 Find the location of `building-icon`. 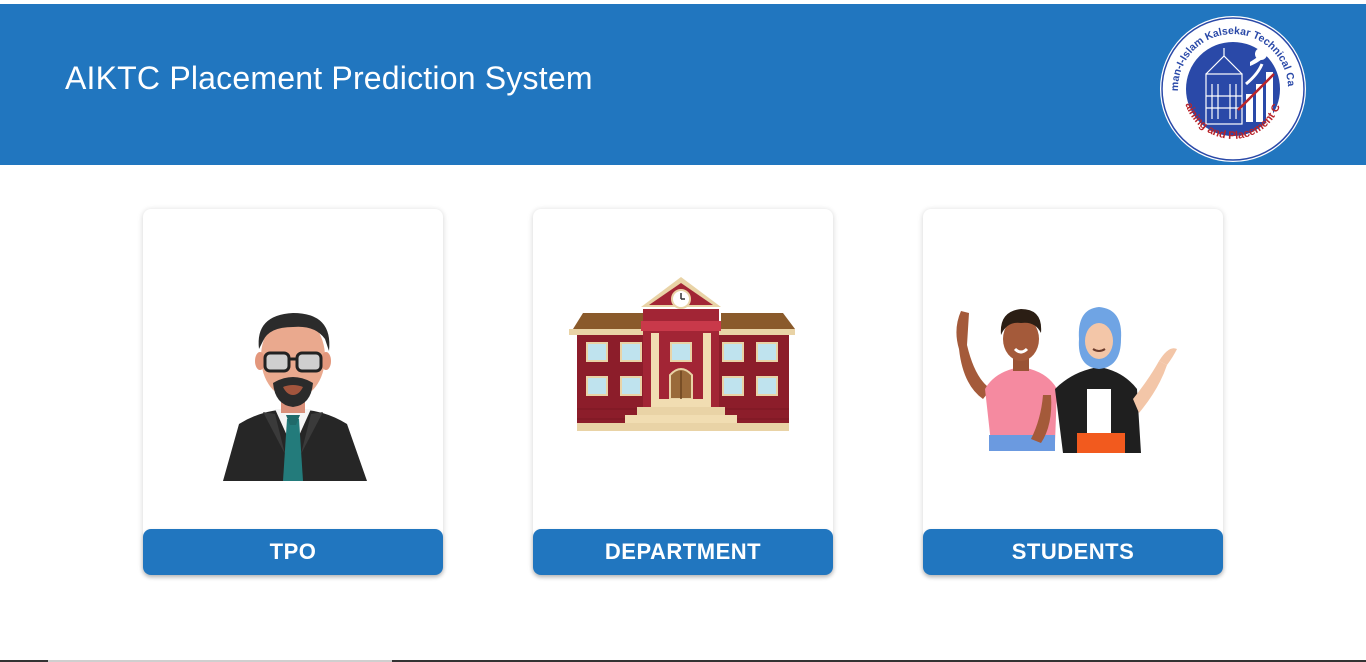

building-icon is located at coordinates (683, 379).